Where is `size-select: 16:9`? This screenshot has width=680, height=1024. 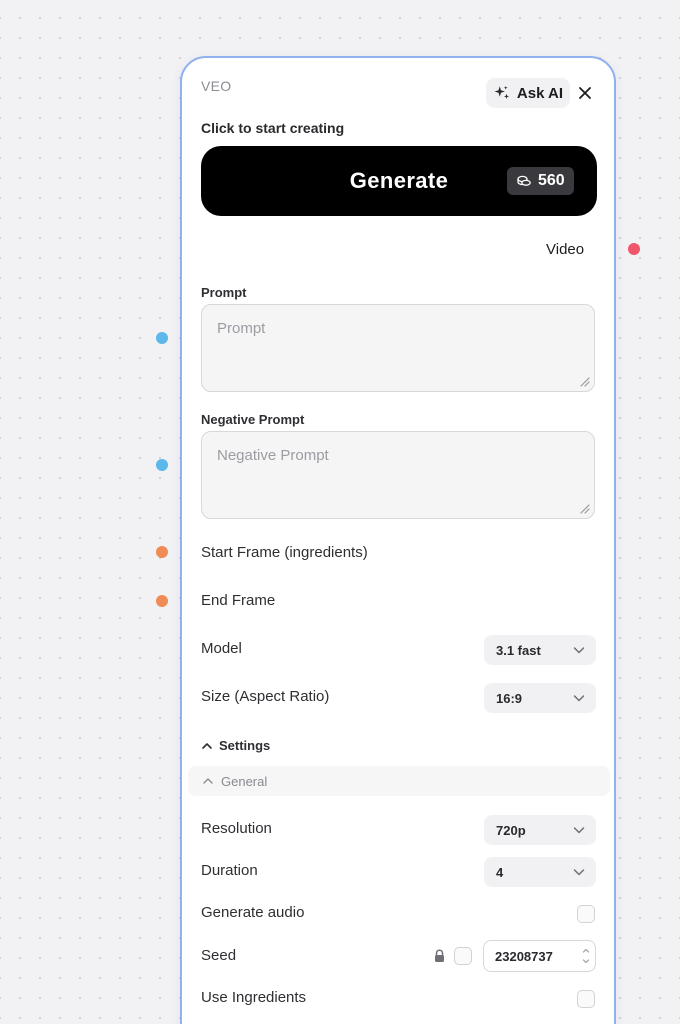 size-select: 16:9 is located at coordinates (540, 698).